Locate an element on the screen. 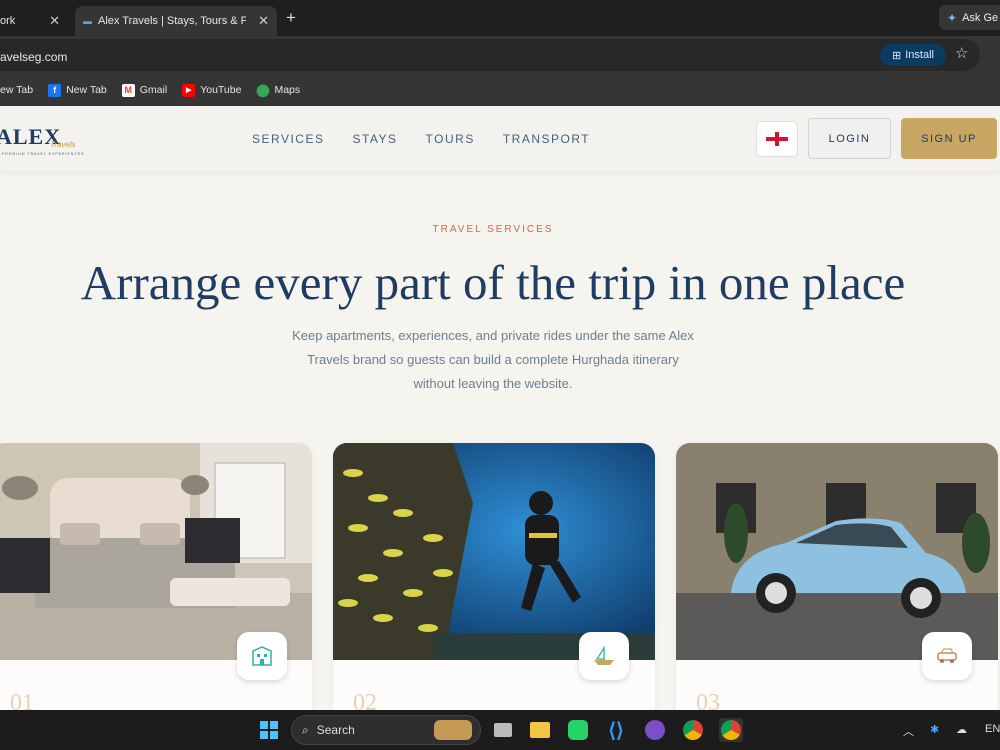 This screenshot has height=750, width=1000. language-selector is located at coordinates (777, 139).